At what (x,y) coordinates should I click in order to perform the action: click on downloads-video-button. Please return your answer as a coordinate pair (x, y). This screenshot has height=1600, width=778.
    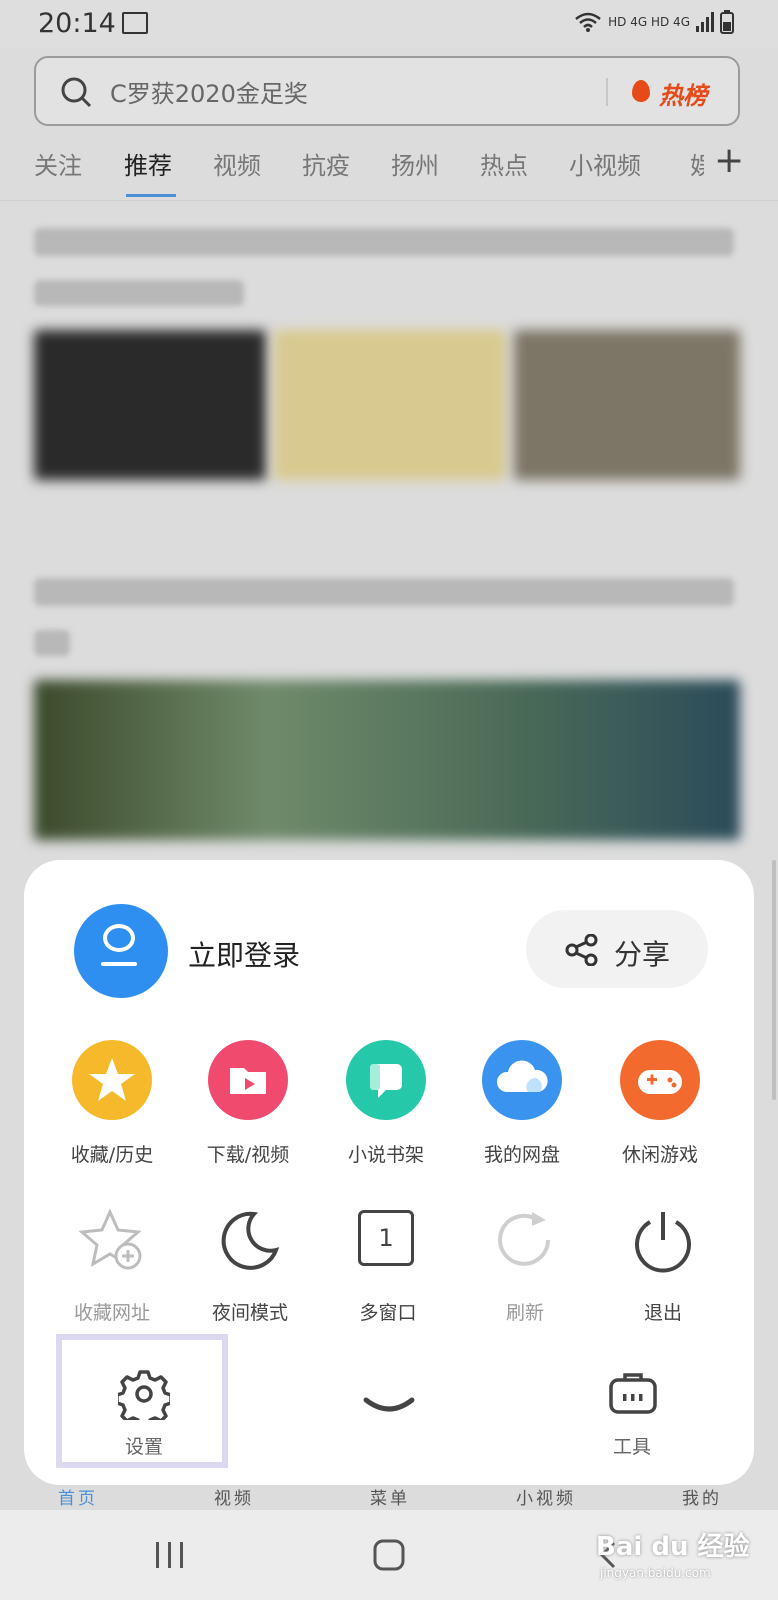
    Looking at the image, I should click on (248, 1080).